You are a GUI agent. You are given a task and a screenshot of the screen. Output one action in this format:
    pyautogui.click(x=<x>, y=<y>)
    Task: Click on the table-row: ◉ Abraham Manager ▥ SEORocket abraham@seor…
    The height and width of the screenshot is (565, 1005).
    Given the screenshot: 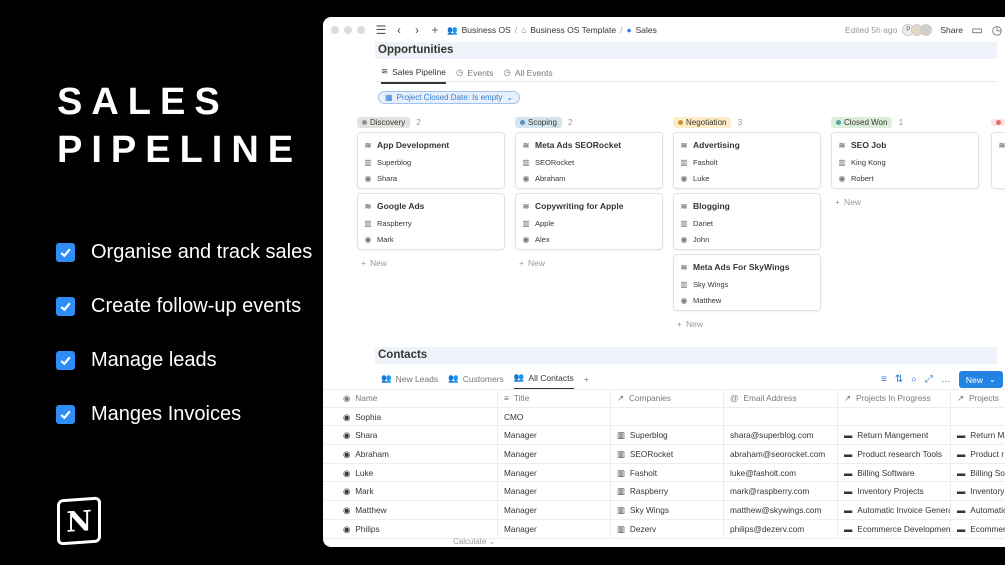 What is the action you would take?
    pyautogui.click(x=664, y=454)
    